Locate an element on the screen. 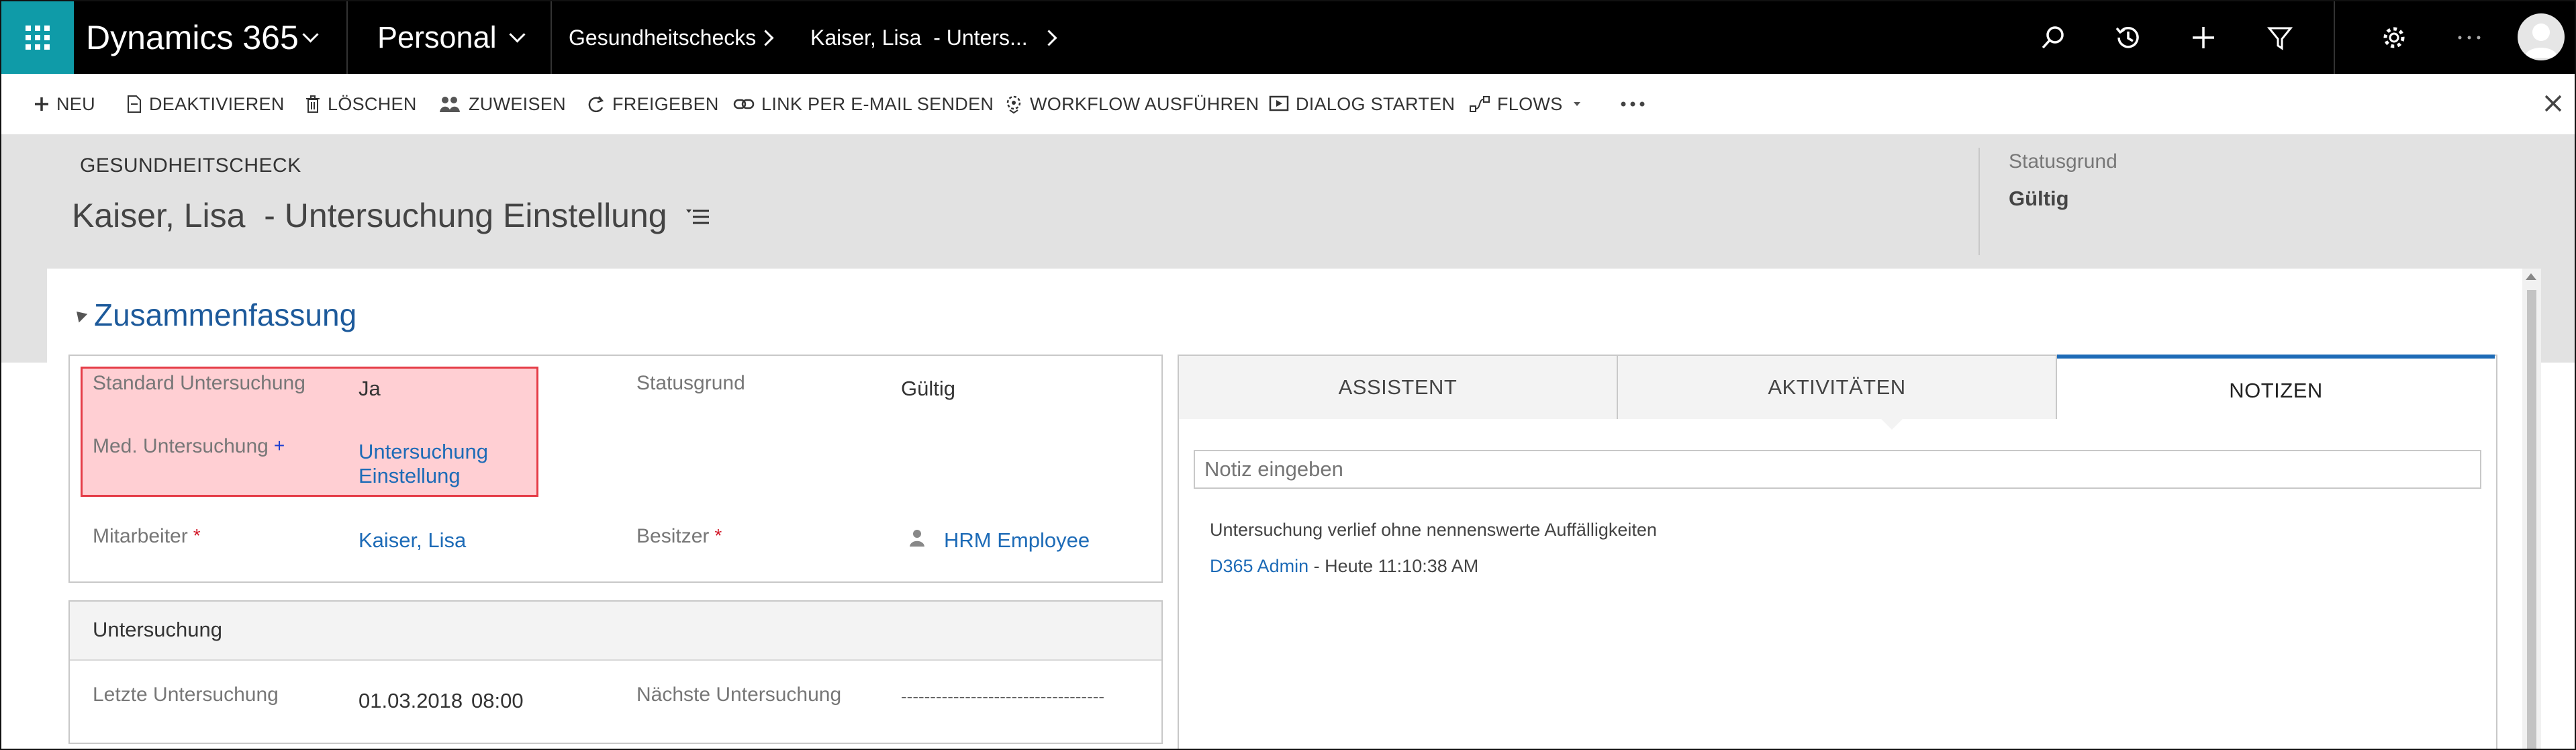 The width and height of the screenshot is (2576, 750). close-icon is located at coordinates (2553, 105).